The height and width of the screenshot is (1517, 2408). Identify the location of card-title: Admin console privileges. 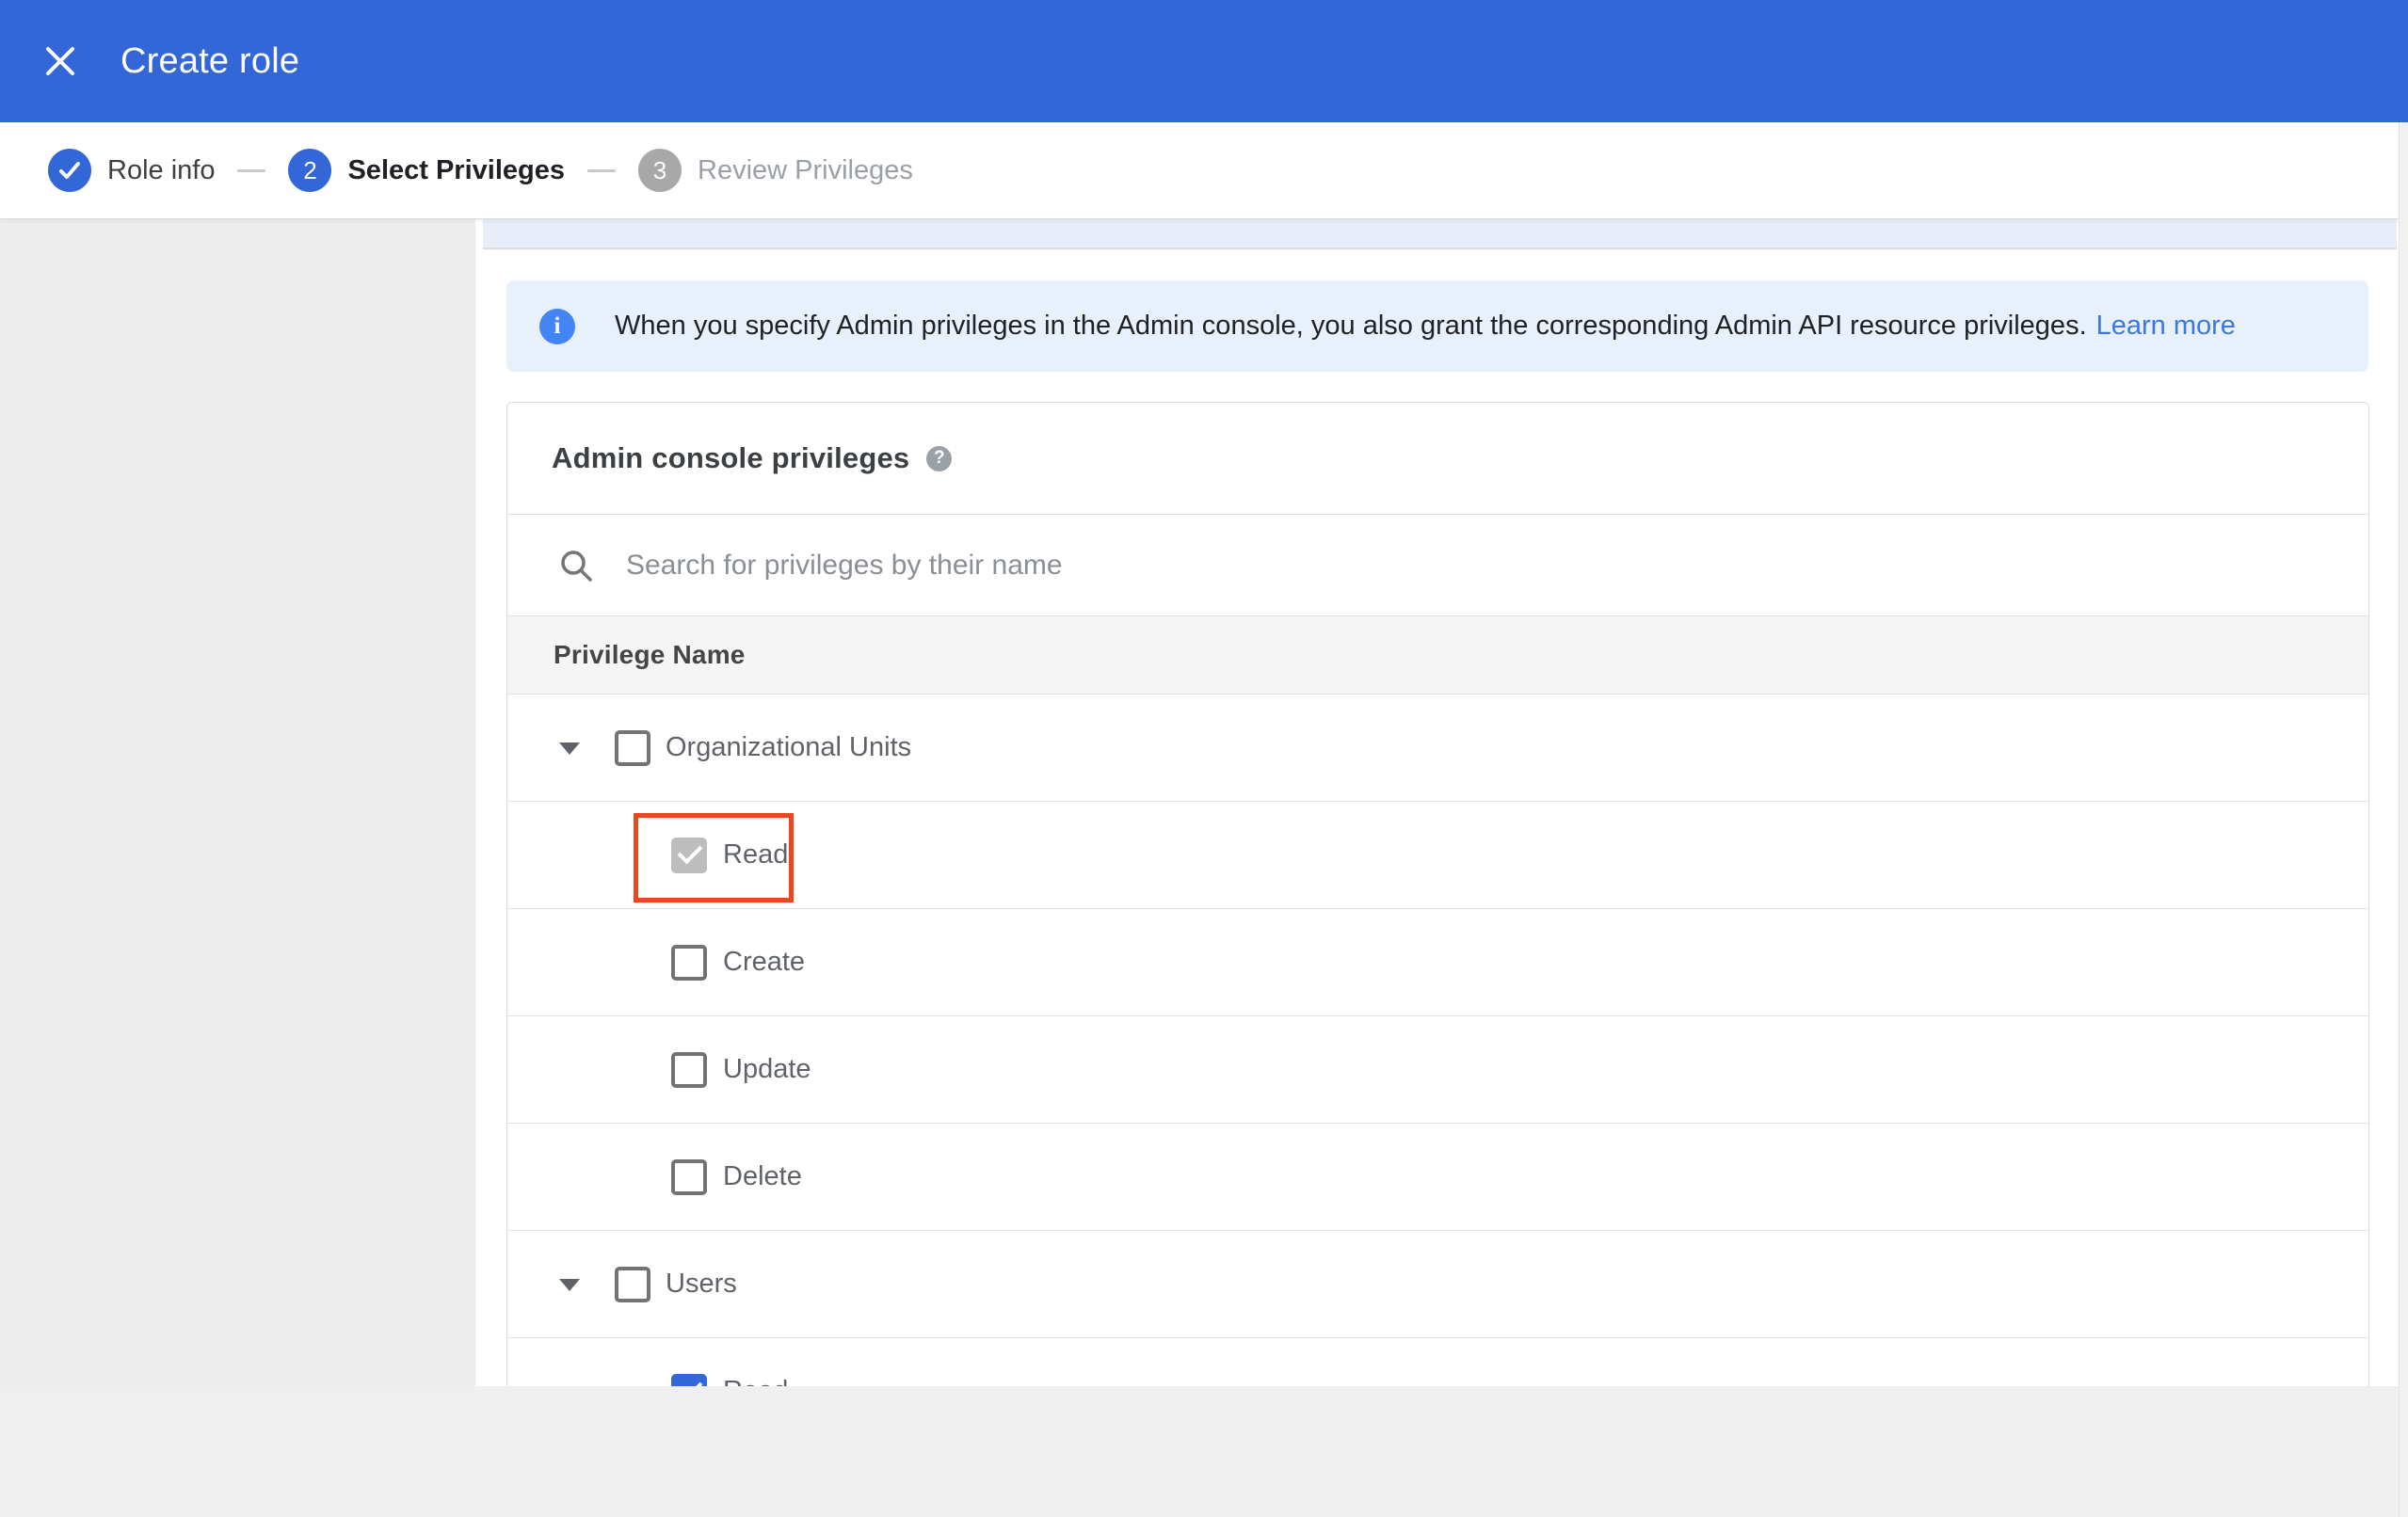
(731, 457).